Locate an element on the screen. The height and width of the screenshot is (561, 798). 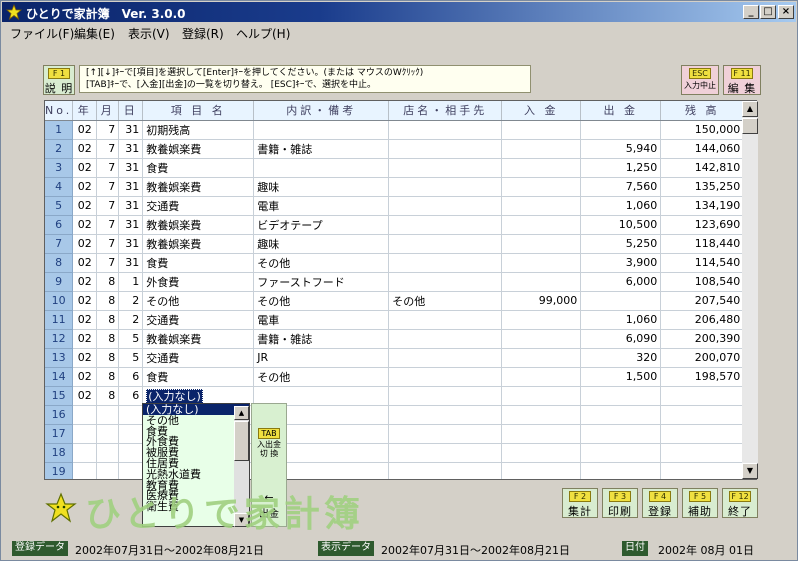
expense-cell: 3,900 is located at coordinates (621, 263).